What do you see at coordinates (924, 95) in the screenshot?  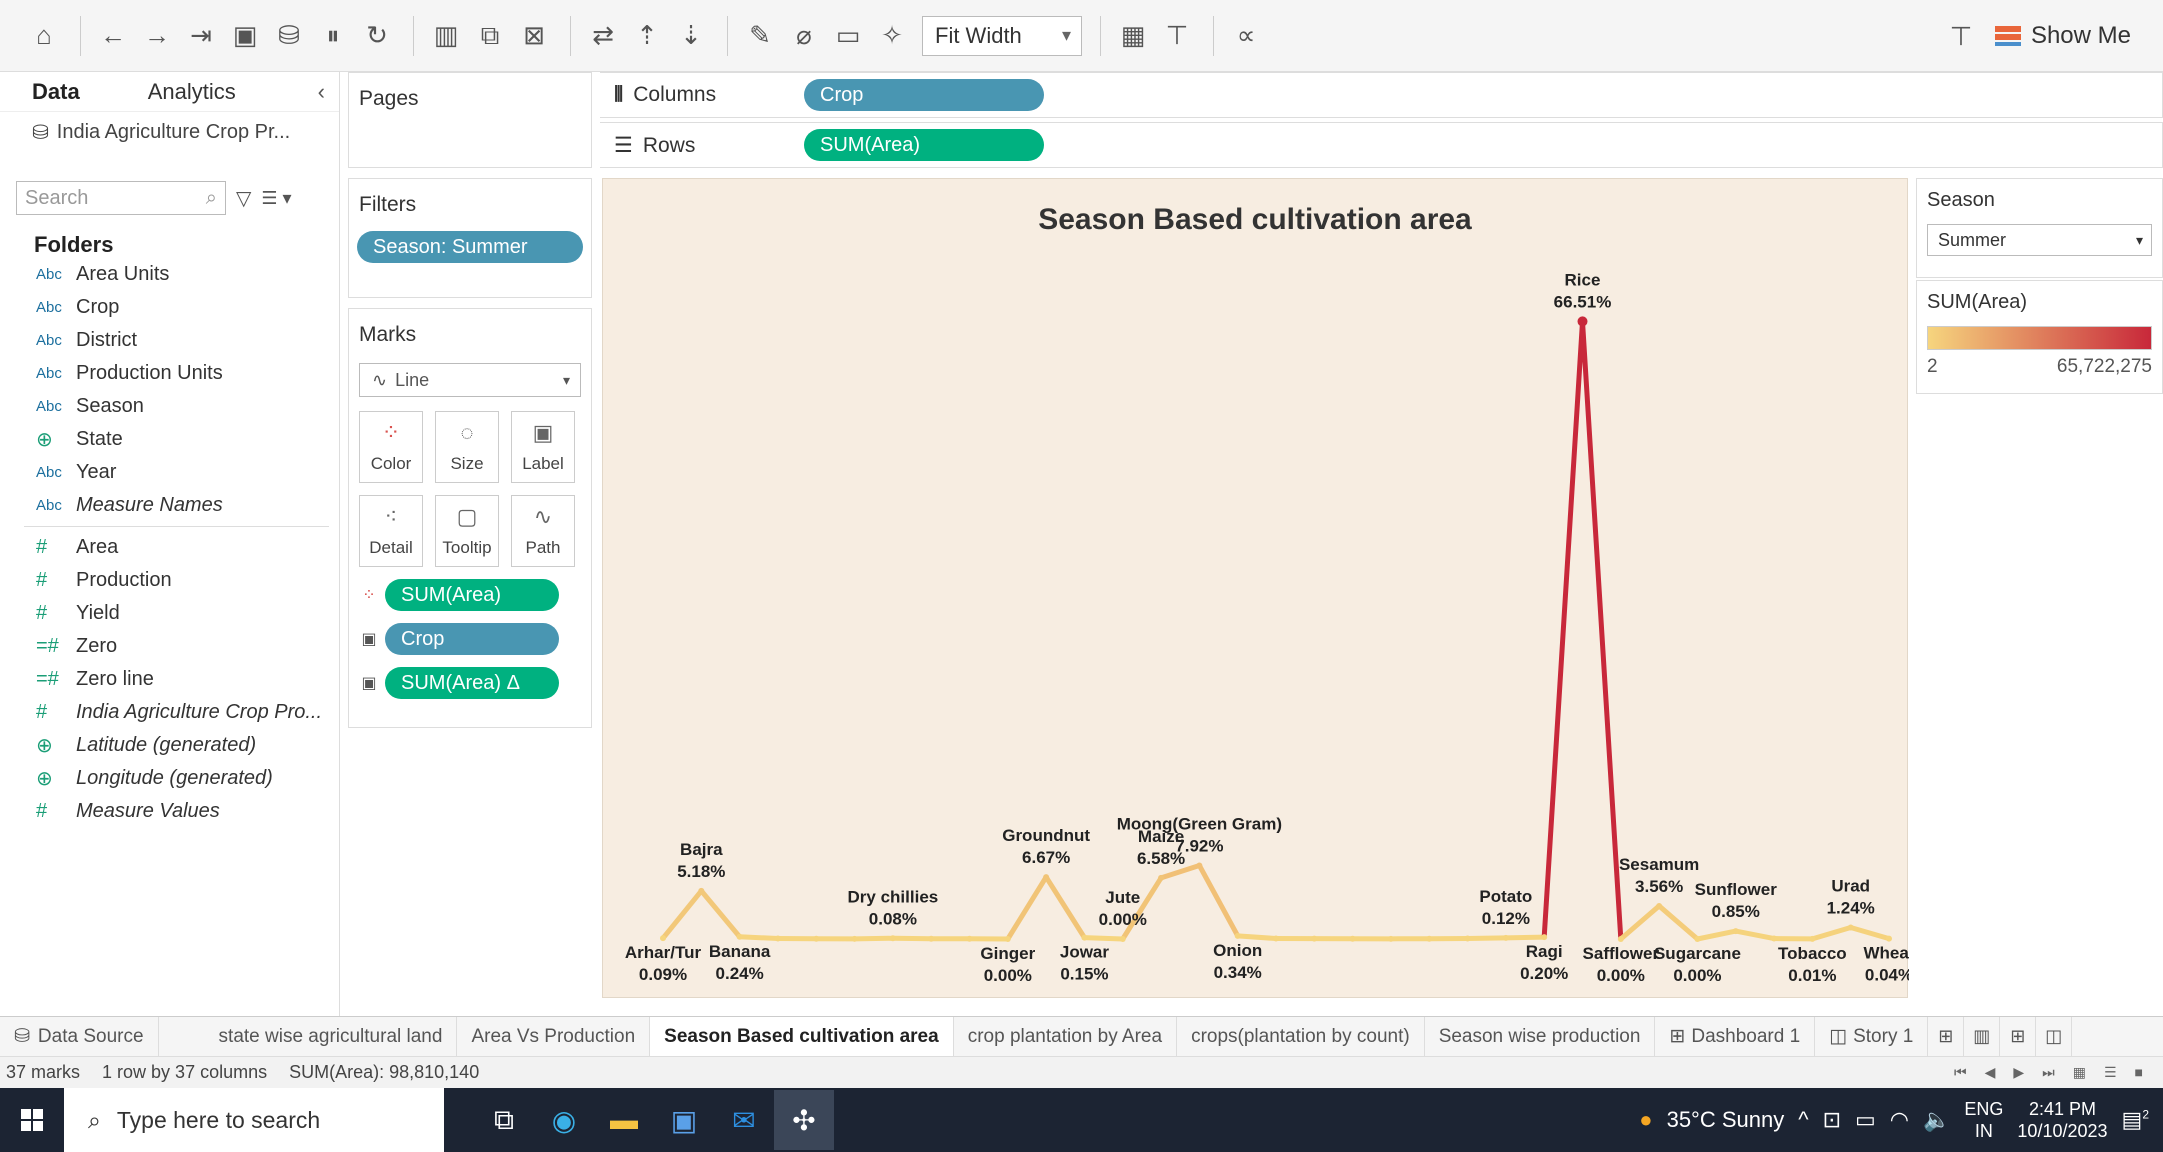 I see `columns-pill-crop: Crop` at bounding box center [924, 95].